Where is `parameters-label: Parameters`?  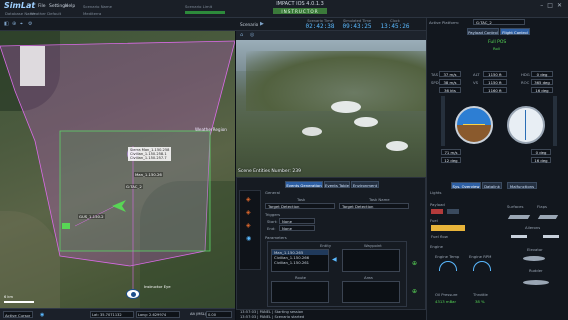
parameters-label: Parameters is located at coordinates (276, 237).